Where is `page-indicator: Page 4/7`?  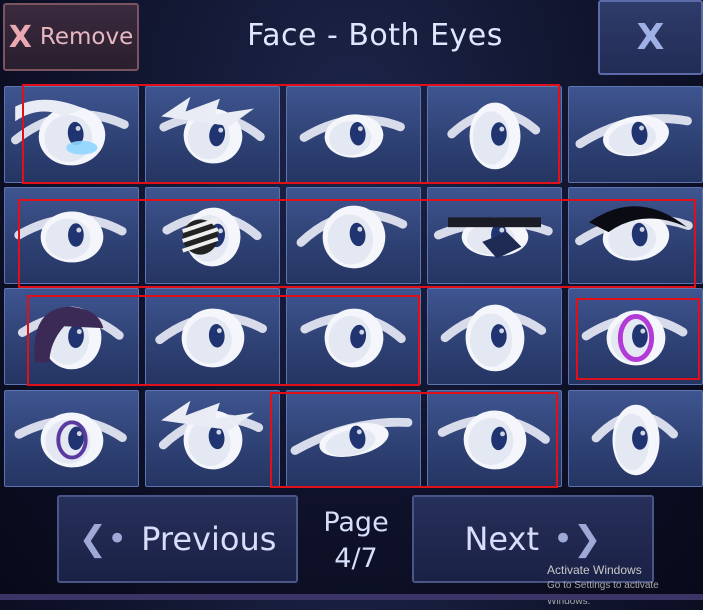
page-indicator: Page 4/7 is located at coordinates (356, 541).